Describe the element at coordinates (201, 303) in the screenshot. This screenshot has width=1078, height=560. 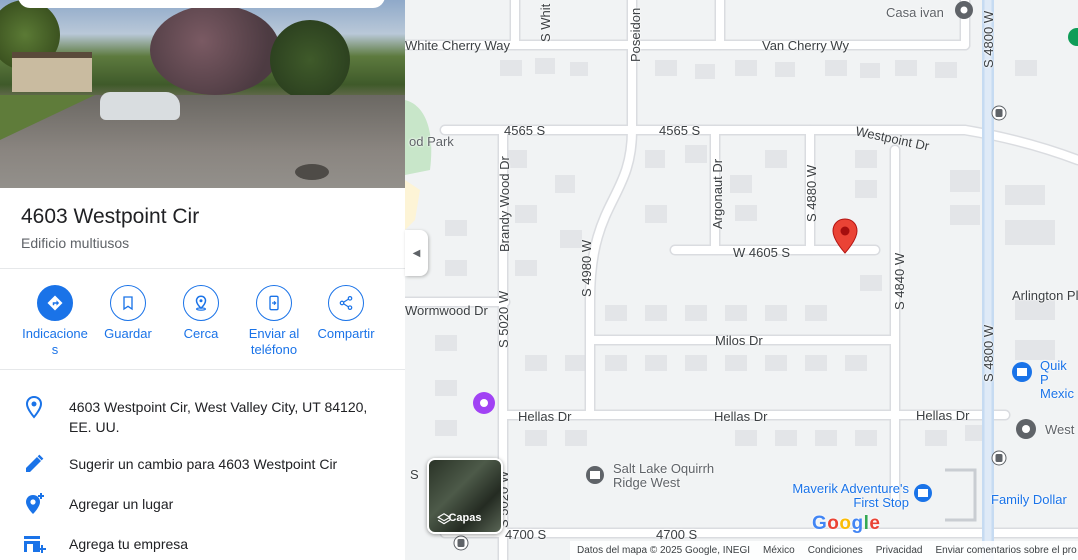
I see `nearby-icon` at that location.